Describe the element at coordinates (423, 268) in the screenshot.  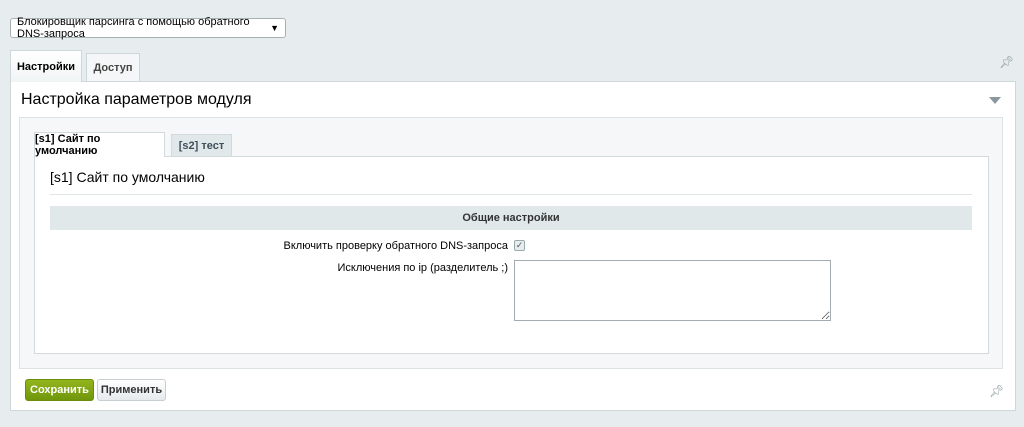
I see `ip-exclusions-label: Исключения по ip (разделитель ;)` at that location.